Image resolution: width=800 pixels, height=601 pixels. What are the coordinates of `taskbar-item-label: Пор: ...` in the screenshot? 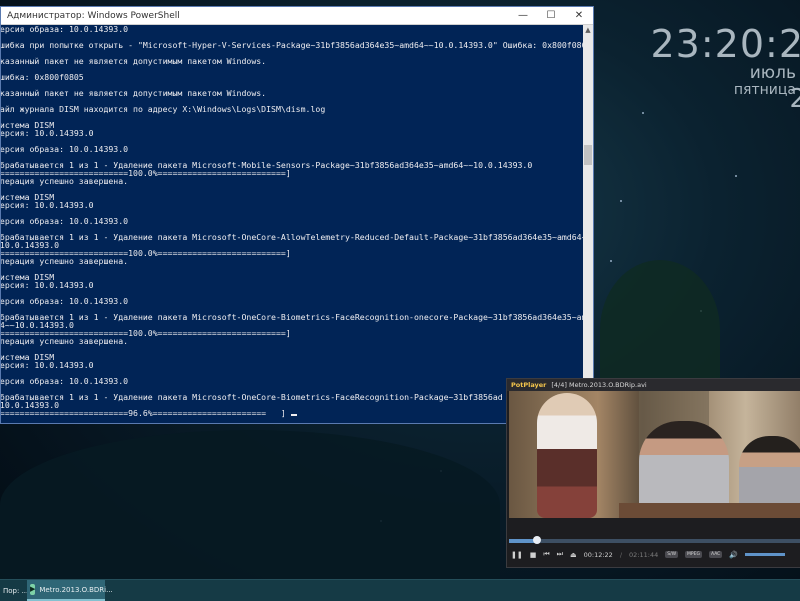 It's located at (15, 591).